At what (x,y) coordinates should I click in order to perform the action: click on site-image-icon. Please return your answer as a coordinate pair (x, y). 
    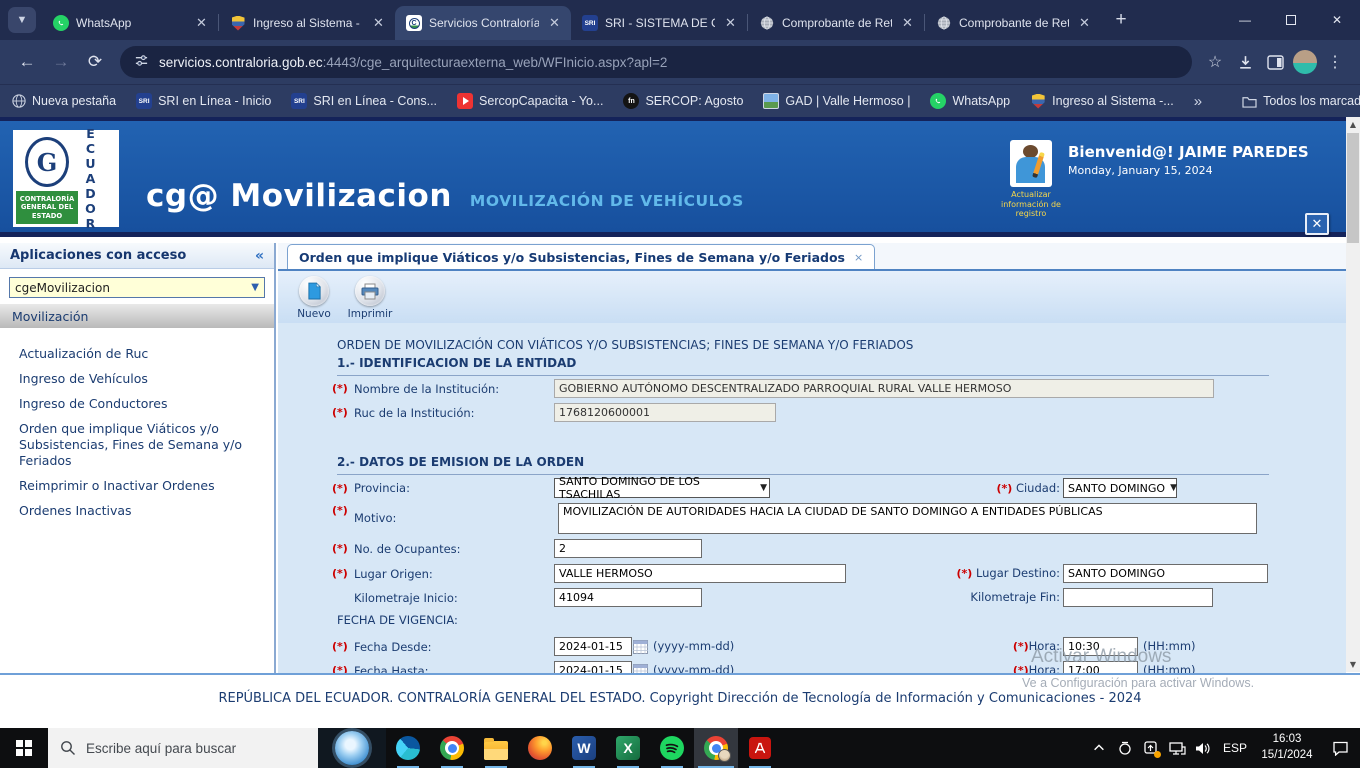
    Looking at the image, I should click on (771, 101).